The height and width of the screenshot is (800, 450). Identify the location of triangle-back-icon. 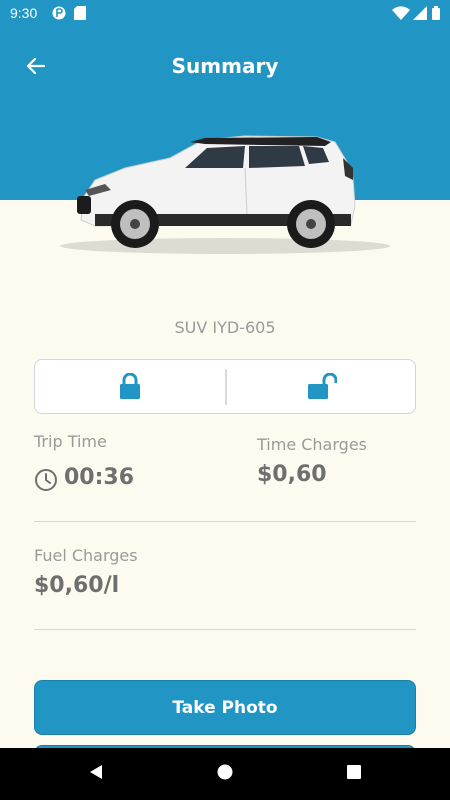
(96, 774).